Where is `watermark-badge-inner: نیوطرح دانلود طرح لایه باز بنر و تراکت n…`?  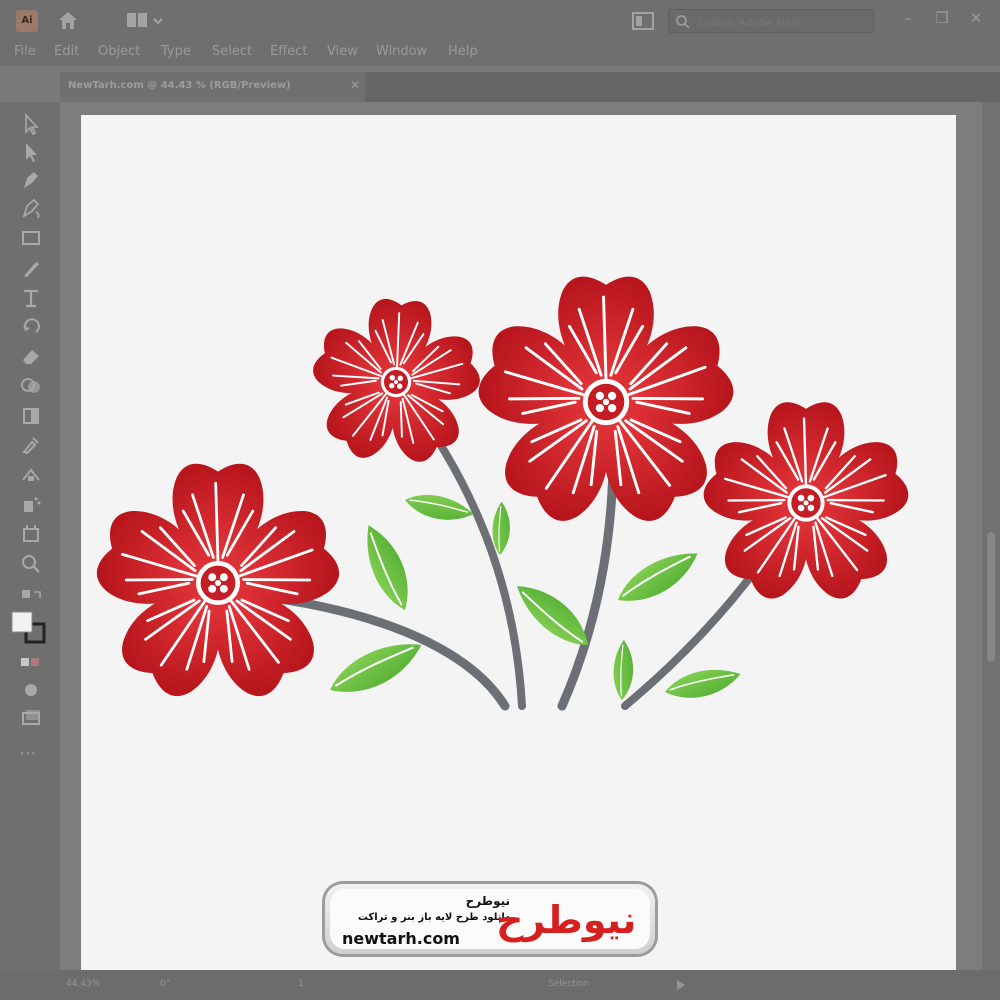
watermark-badge-inner: نیوطرح دانلود طرح لایه باز بنر و تراکت n… is located at coordinates (490, 919).